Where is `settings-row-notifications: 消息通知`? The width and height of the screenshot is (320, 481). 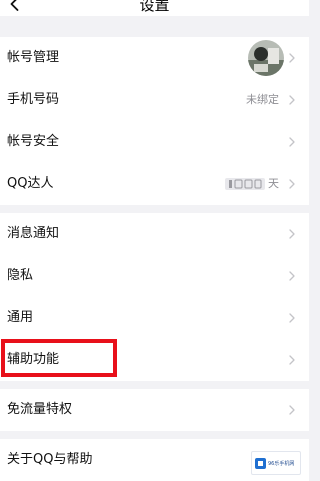 settings-row-notifications: 消息通知 is located at coordinates (154, 234).